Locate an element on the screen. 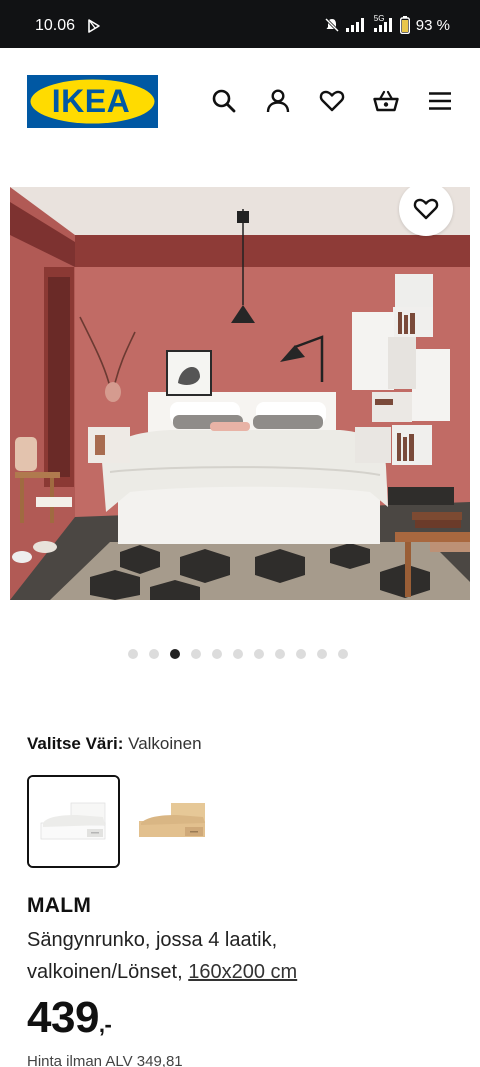  play-store-icon is located at coordinates (94, 26).